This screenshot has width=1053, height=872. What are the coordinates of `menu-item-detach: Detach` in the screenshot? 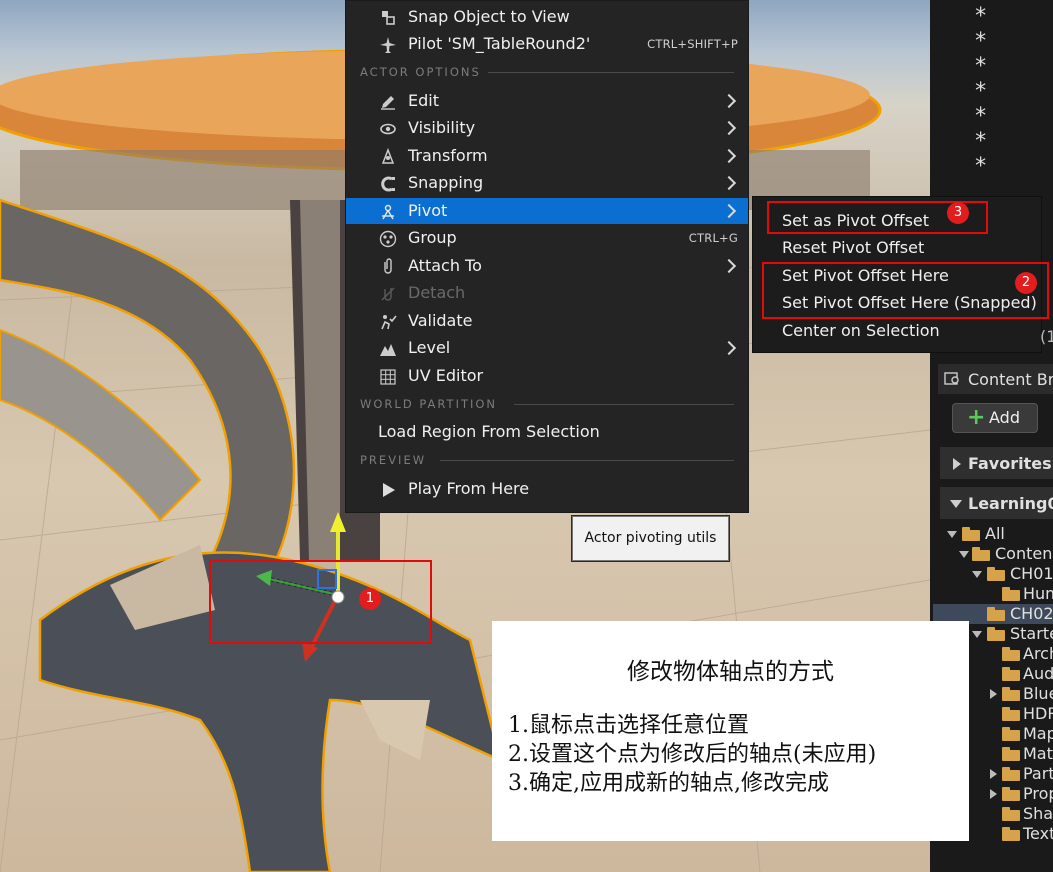 It's located at (547, 293).